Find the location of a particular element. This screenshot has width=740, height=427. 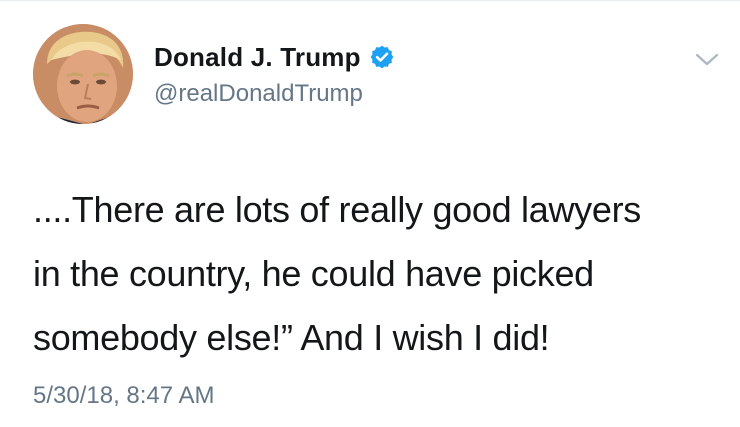

tweet-text-line: somebody else!” And I wish I did! is located at coordinates (291, 337).